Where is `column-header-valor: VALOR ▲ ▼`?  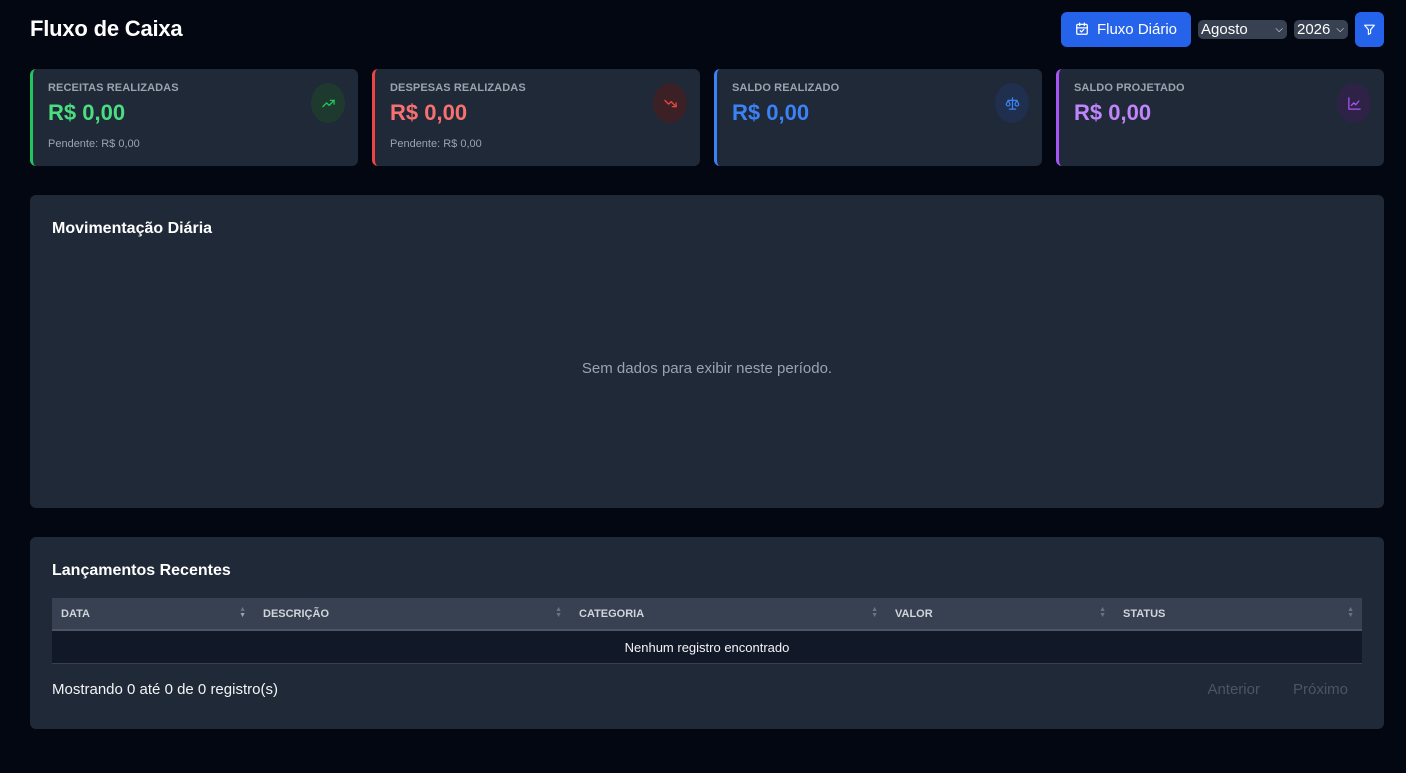
column-header-valor: VALOR ▲ ▼ is located at coordinates (1000, 613).